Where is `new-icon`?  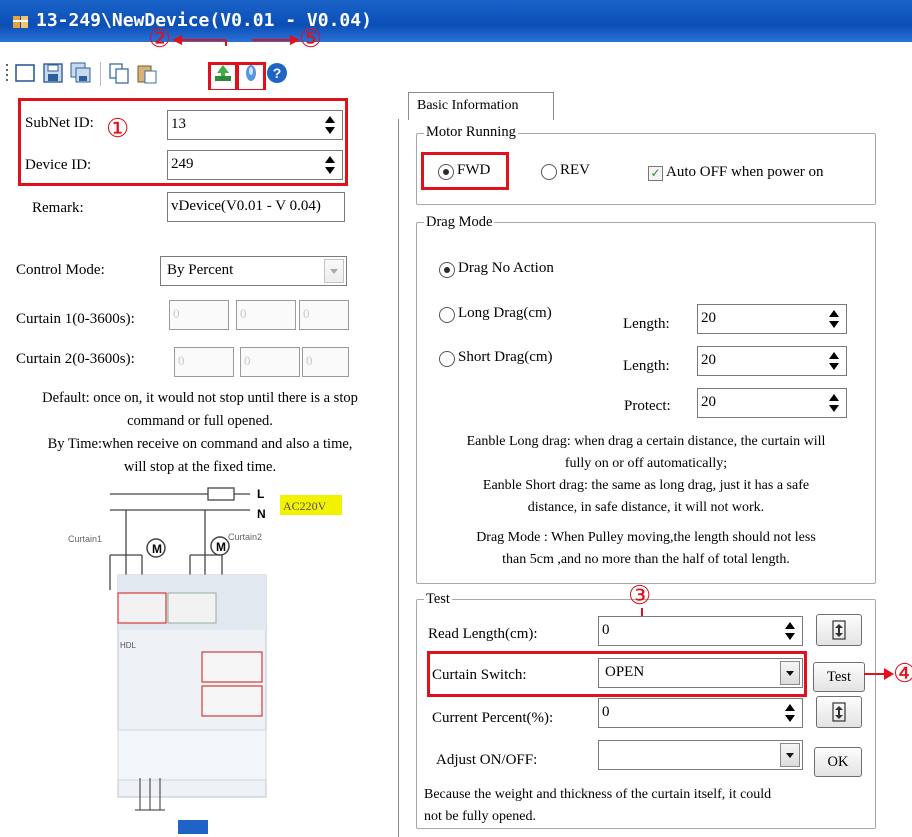 new-icon is located at coordinates (25, 73).